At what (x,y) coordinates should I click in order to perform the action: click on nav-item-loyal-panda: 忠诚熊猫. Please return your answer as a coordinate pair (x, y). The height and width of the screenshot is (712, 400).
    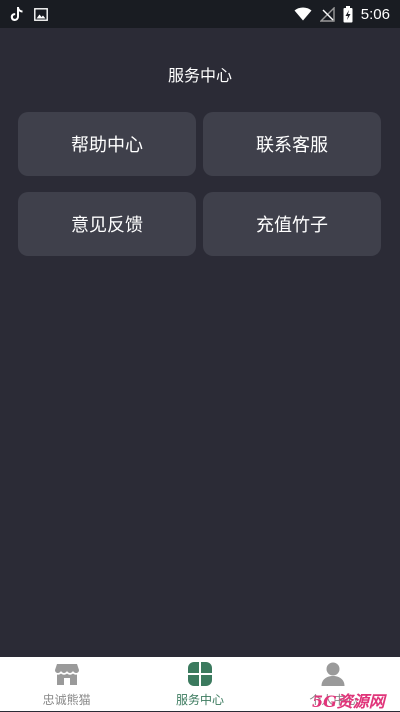
    Looking at the image, I should click on (66, 684).